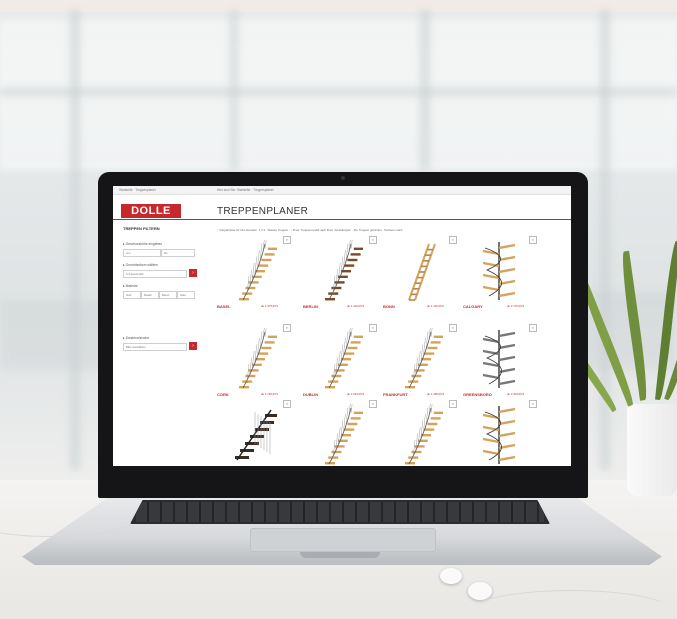 Image resolution: width=677 pixels, height=619 pixels. I want to click on product-name: CORK, so click(223, 394).